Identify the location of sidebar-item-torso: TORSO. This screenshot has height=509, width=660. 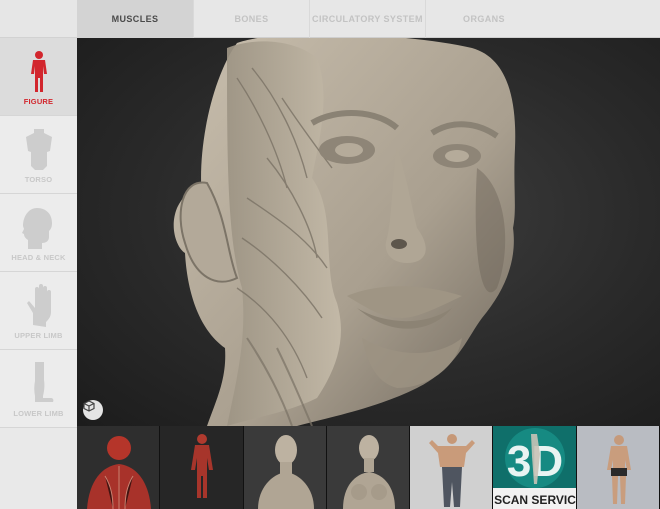
(38, 155).